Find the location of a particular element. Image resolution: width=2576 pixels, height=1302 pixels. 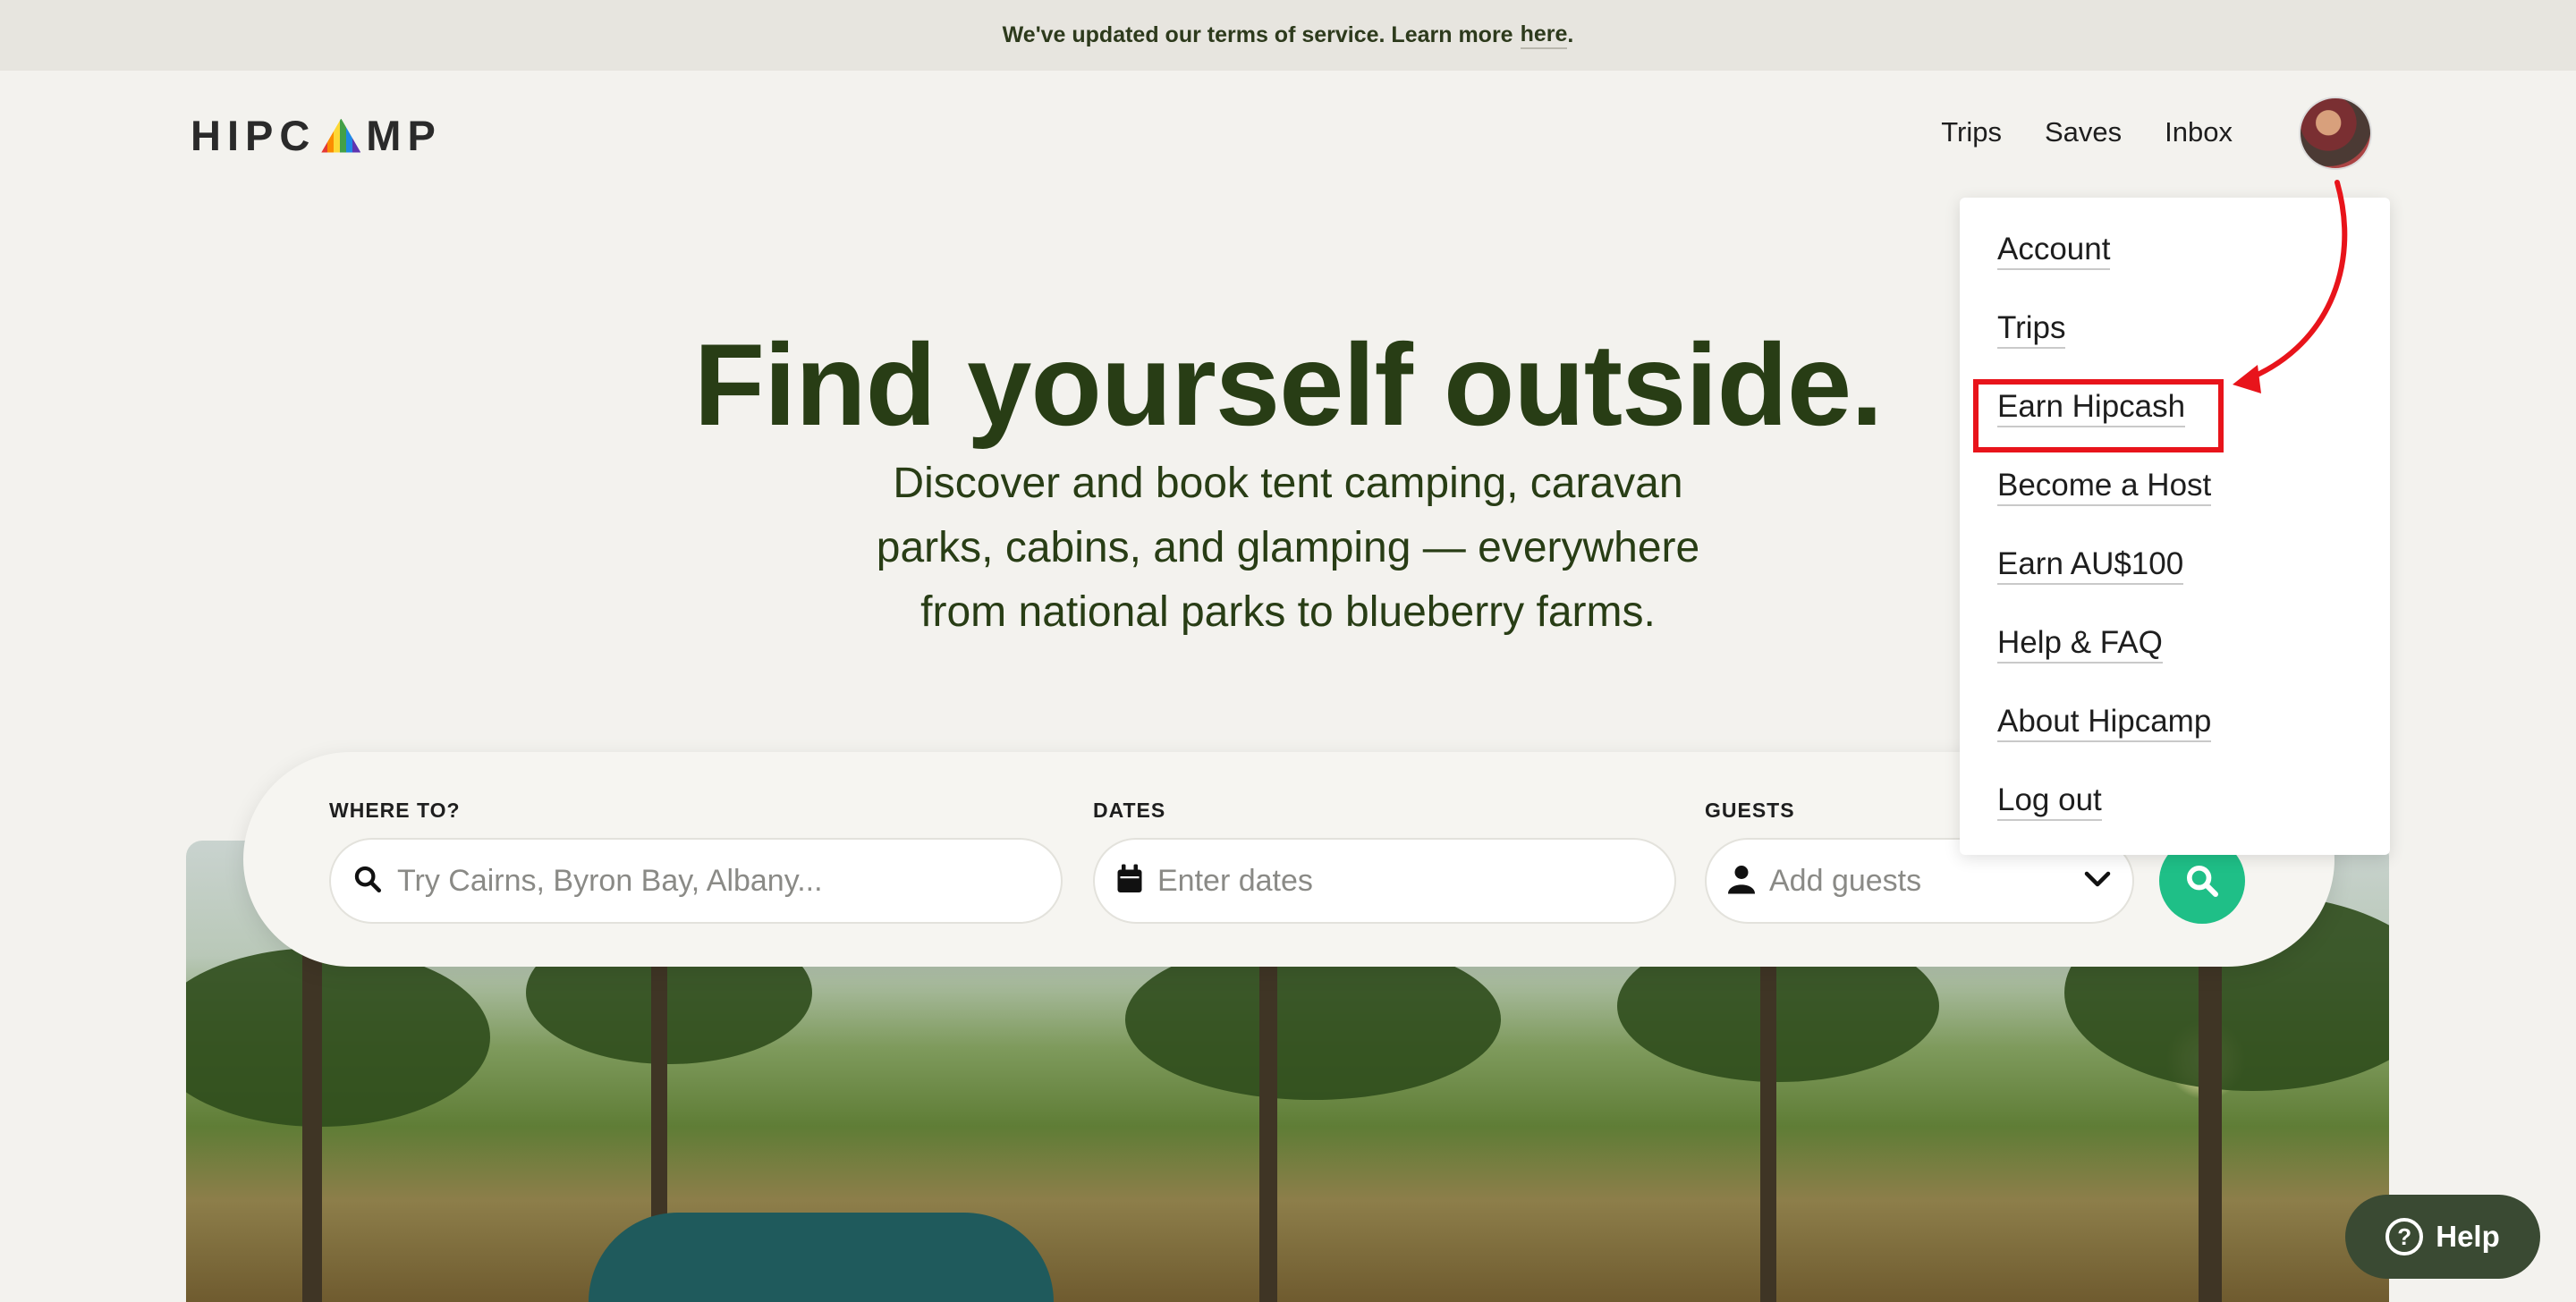

where-field is located at coordinates (696, 881).